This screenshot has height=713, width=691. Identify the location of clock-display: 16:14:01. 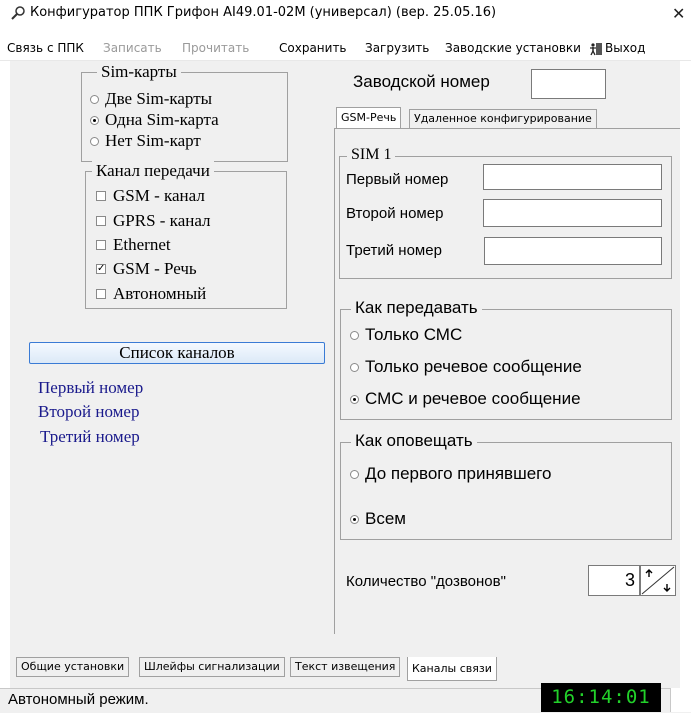
(601, 697).